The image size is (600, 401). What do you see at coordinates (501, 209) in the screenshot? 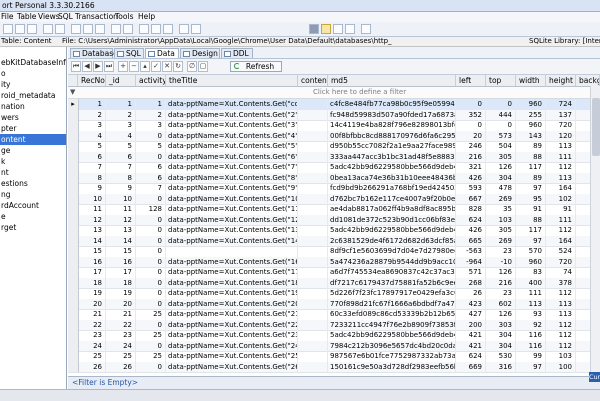
I see `cell-top: 35` at bounding box center [501, 209].